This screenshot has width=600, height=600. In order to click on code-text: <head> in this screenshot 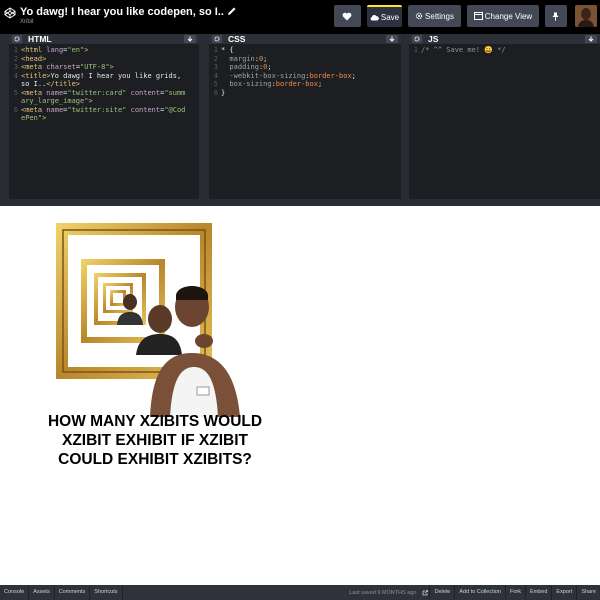, I will do `click(33, 59)`.